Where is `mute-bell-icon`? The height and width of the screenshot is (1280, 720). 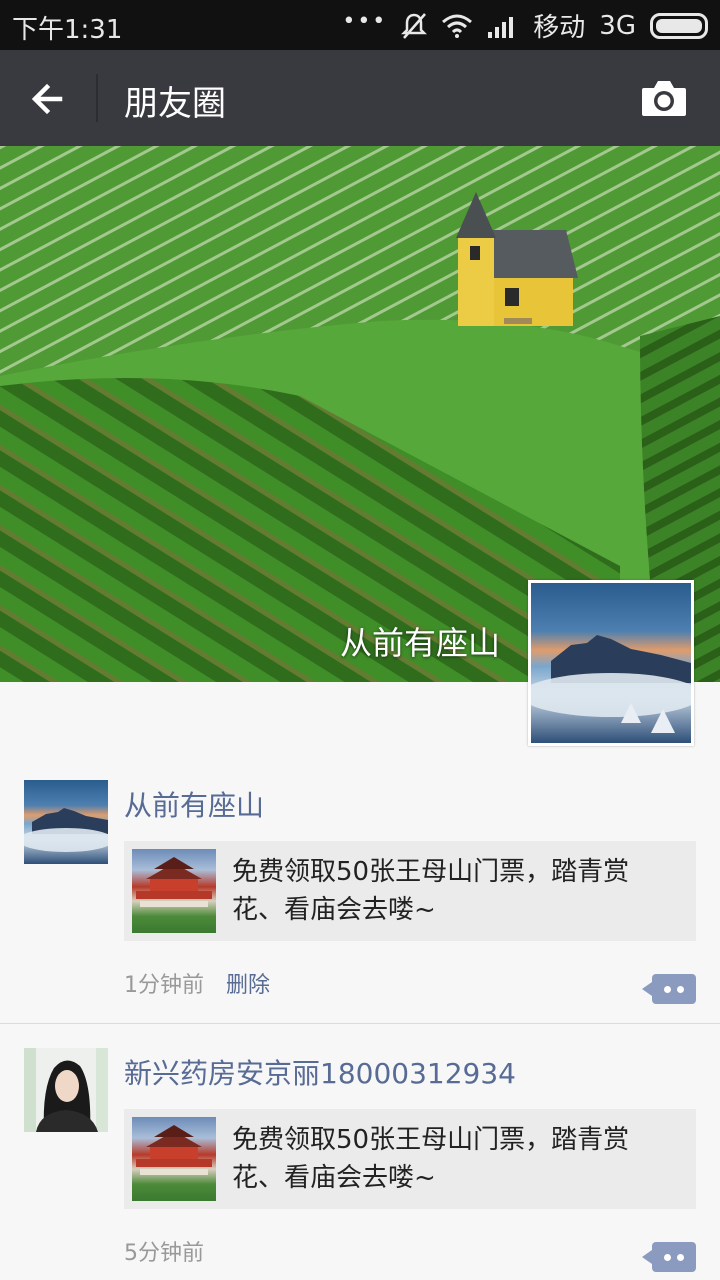
mute-bell-icon is located at coordinates (414, 25).